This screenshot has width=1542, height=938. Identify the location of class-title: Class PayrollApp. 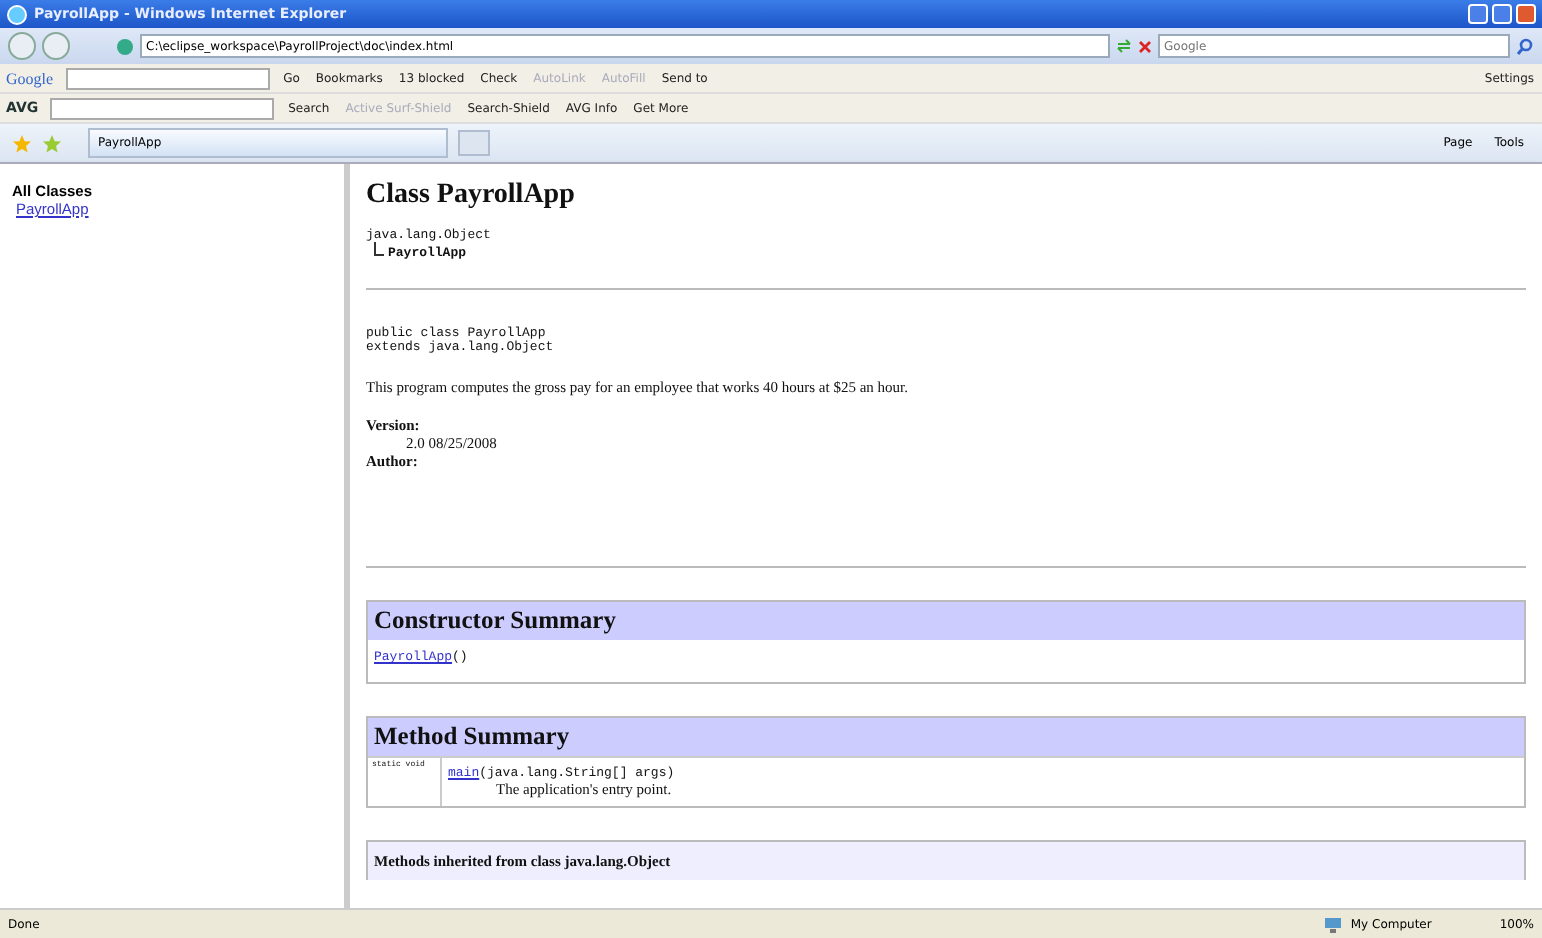
(471, 196).